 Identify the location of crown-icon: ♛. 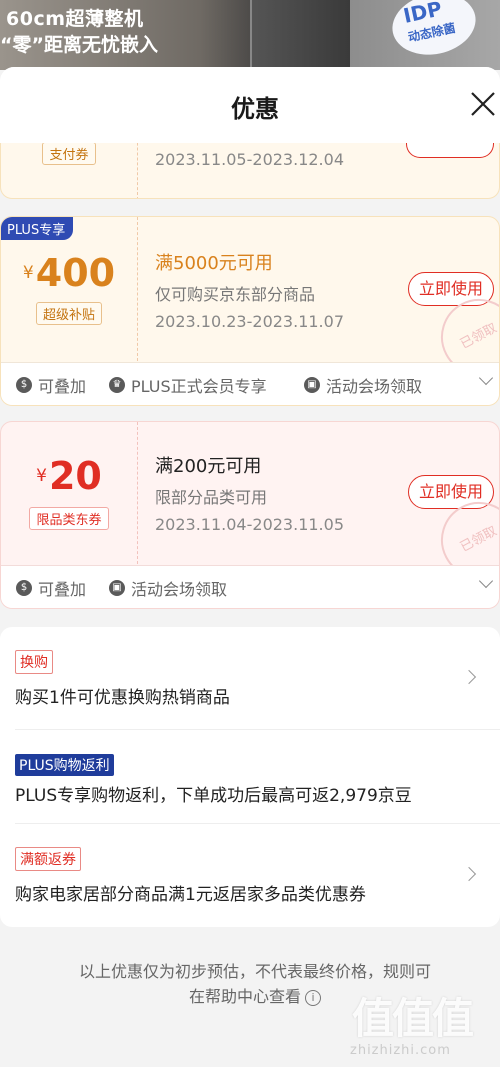
(117, 385).